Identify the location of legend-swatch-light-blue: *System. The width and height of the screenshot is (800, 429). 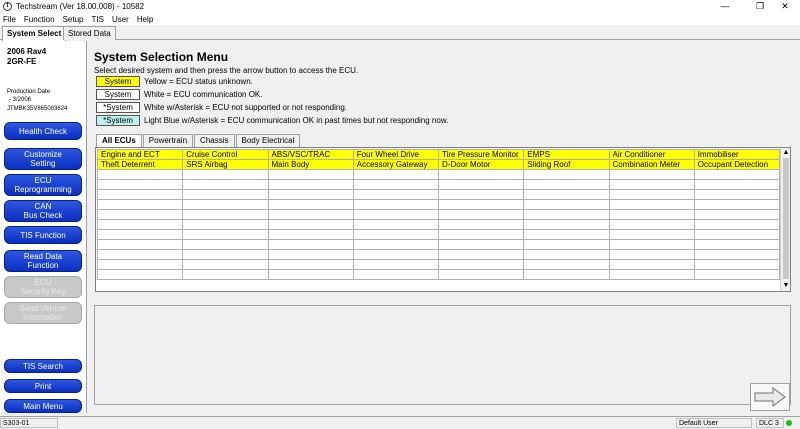
(118, 120).